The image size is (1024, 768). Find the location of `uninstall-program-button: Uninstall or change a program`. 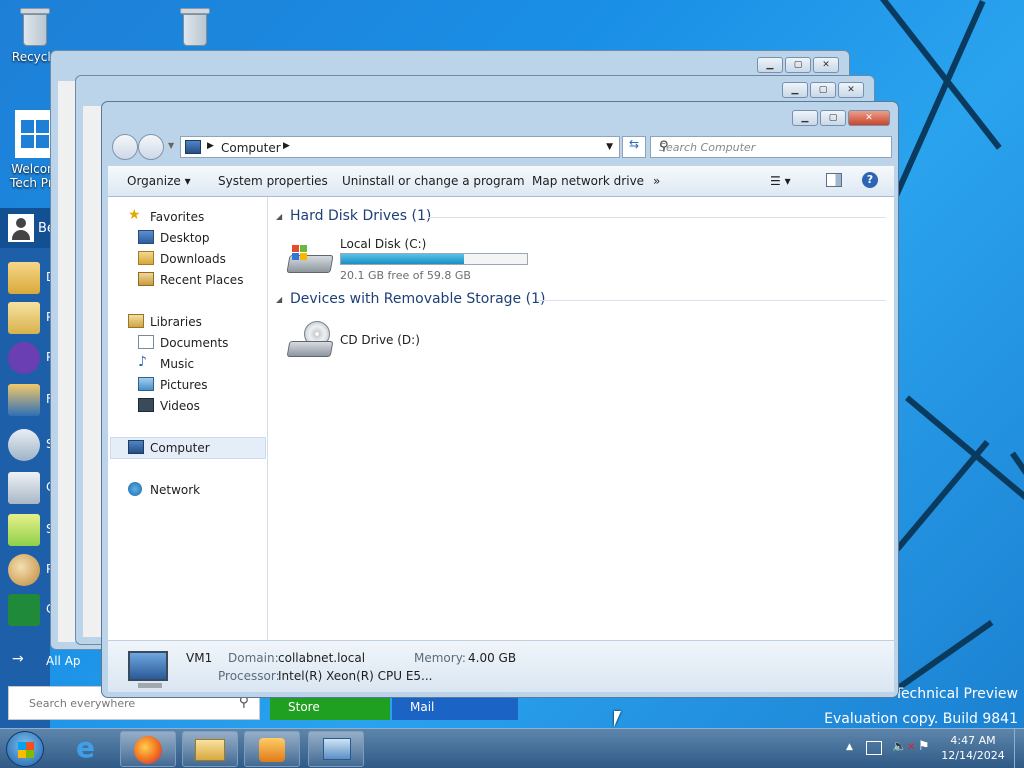

uninstall-program-button: Uninstall or change a program is located at coordinates (433, 181).